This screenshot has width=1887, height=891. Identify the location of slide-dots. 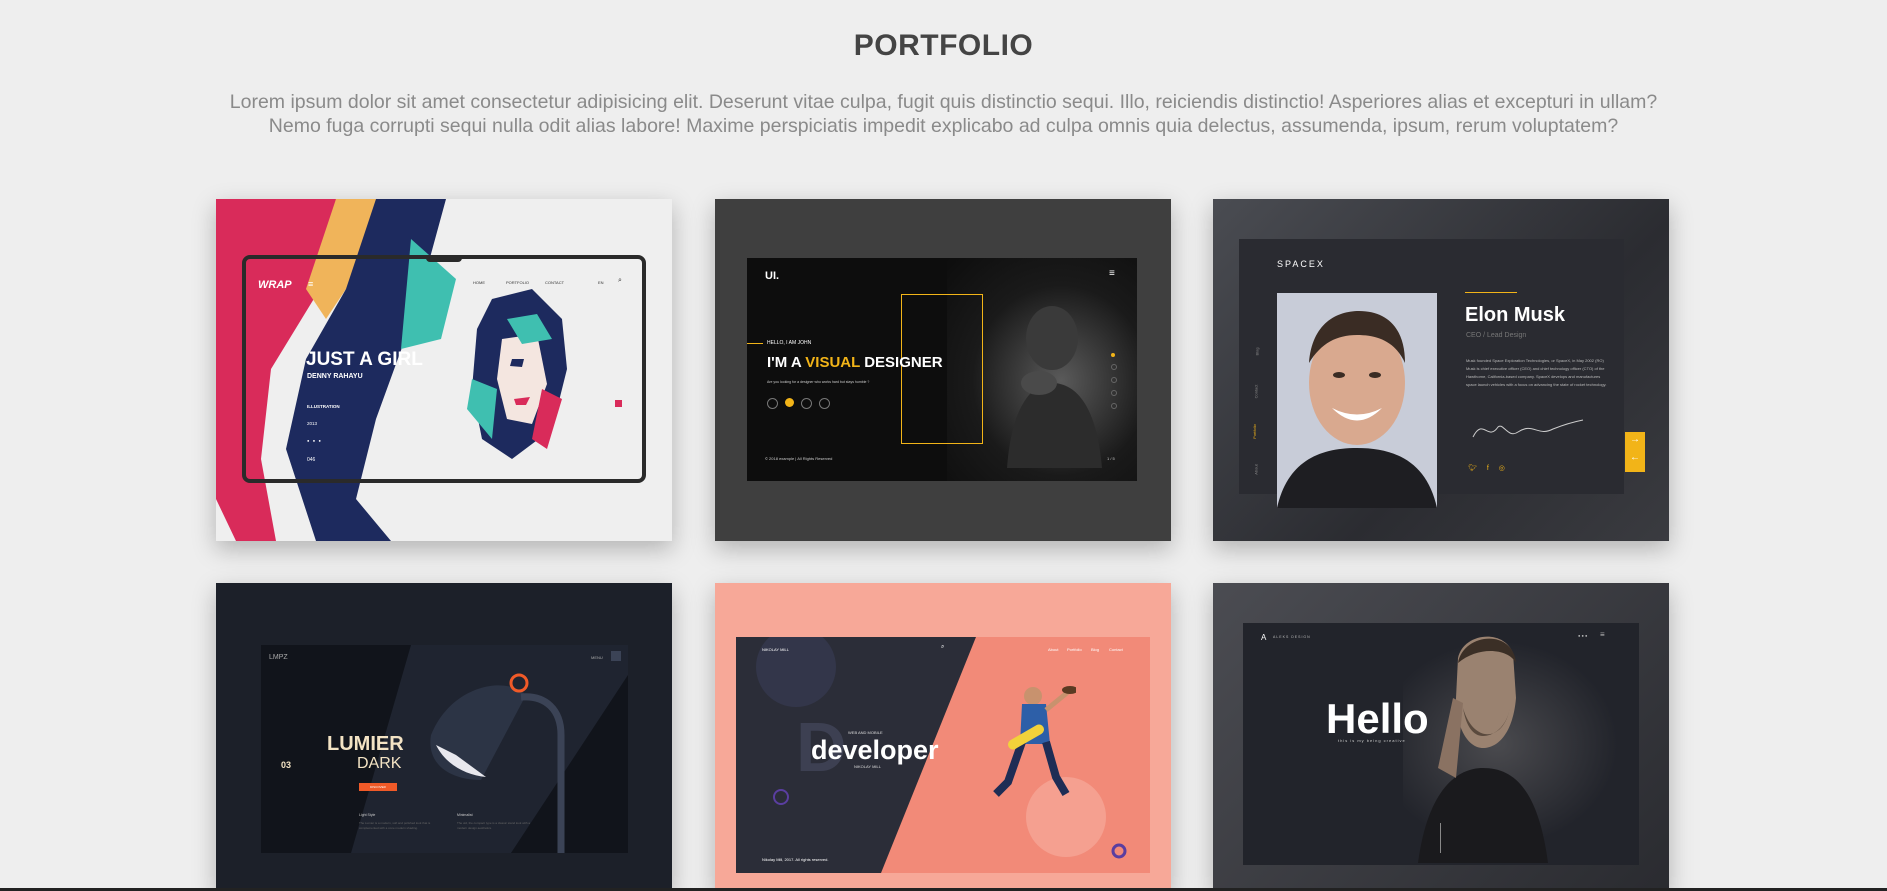
(1114, 381).